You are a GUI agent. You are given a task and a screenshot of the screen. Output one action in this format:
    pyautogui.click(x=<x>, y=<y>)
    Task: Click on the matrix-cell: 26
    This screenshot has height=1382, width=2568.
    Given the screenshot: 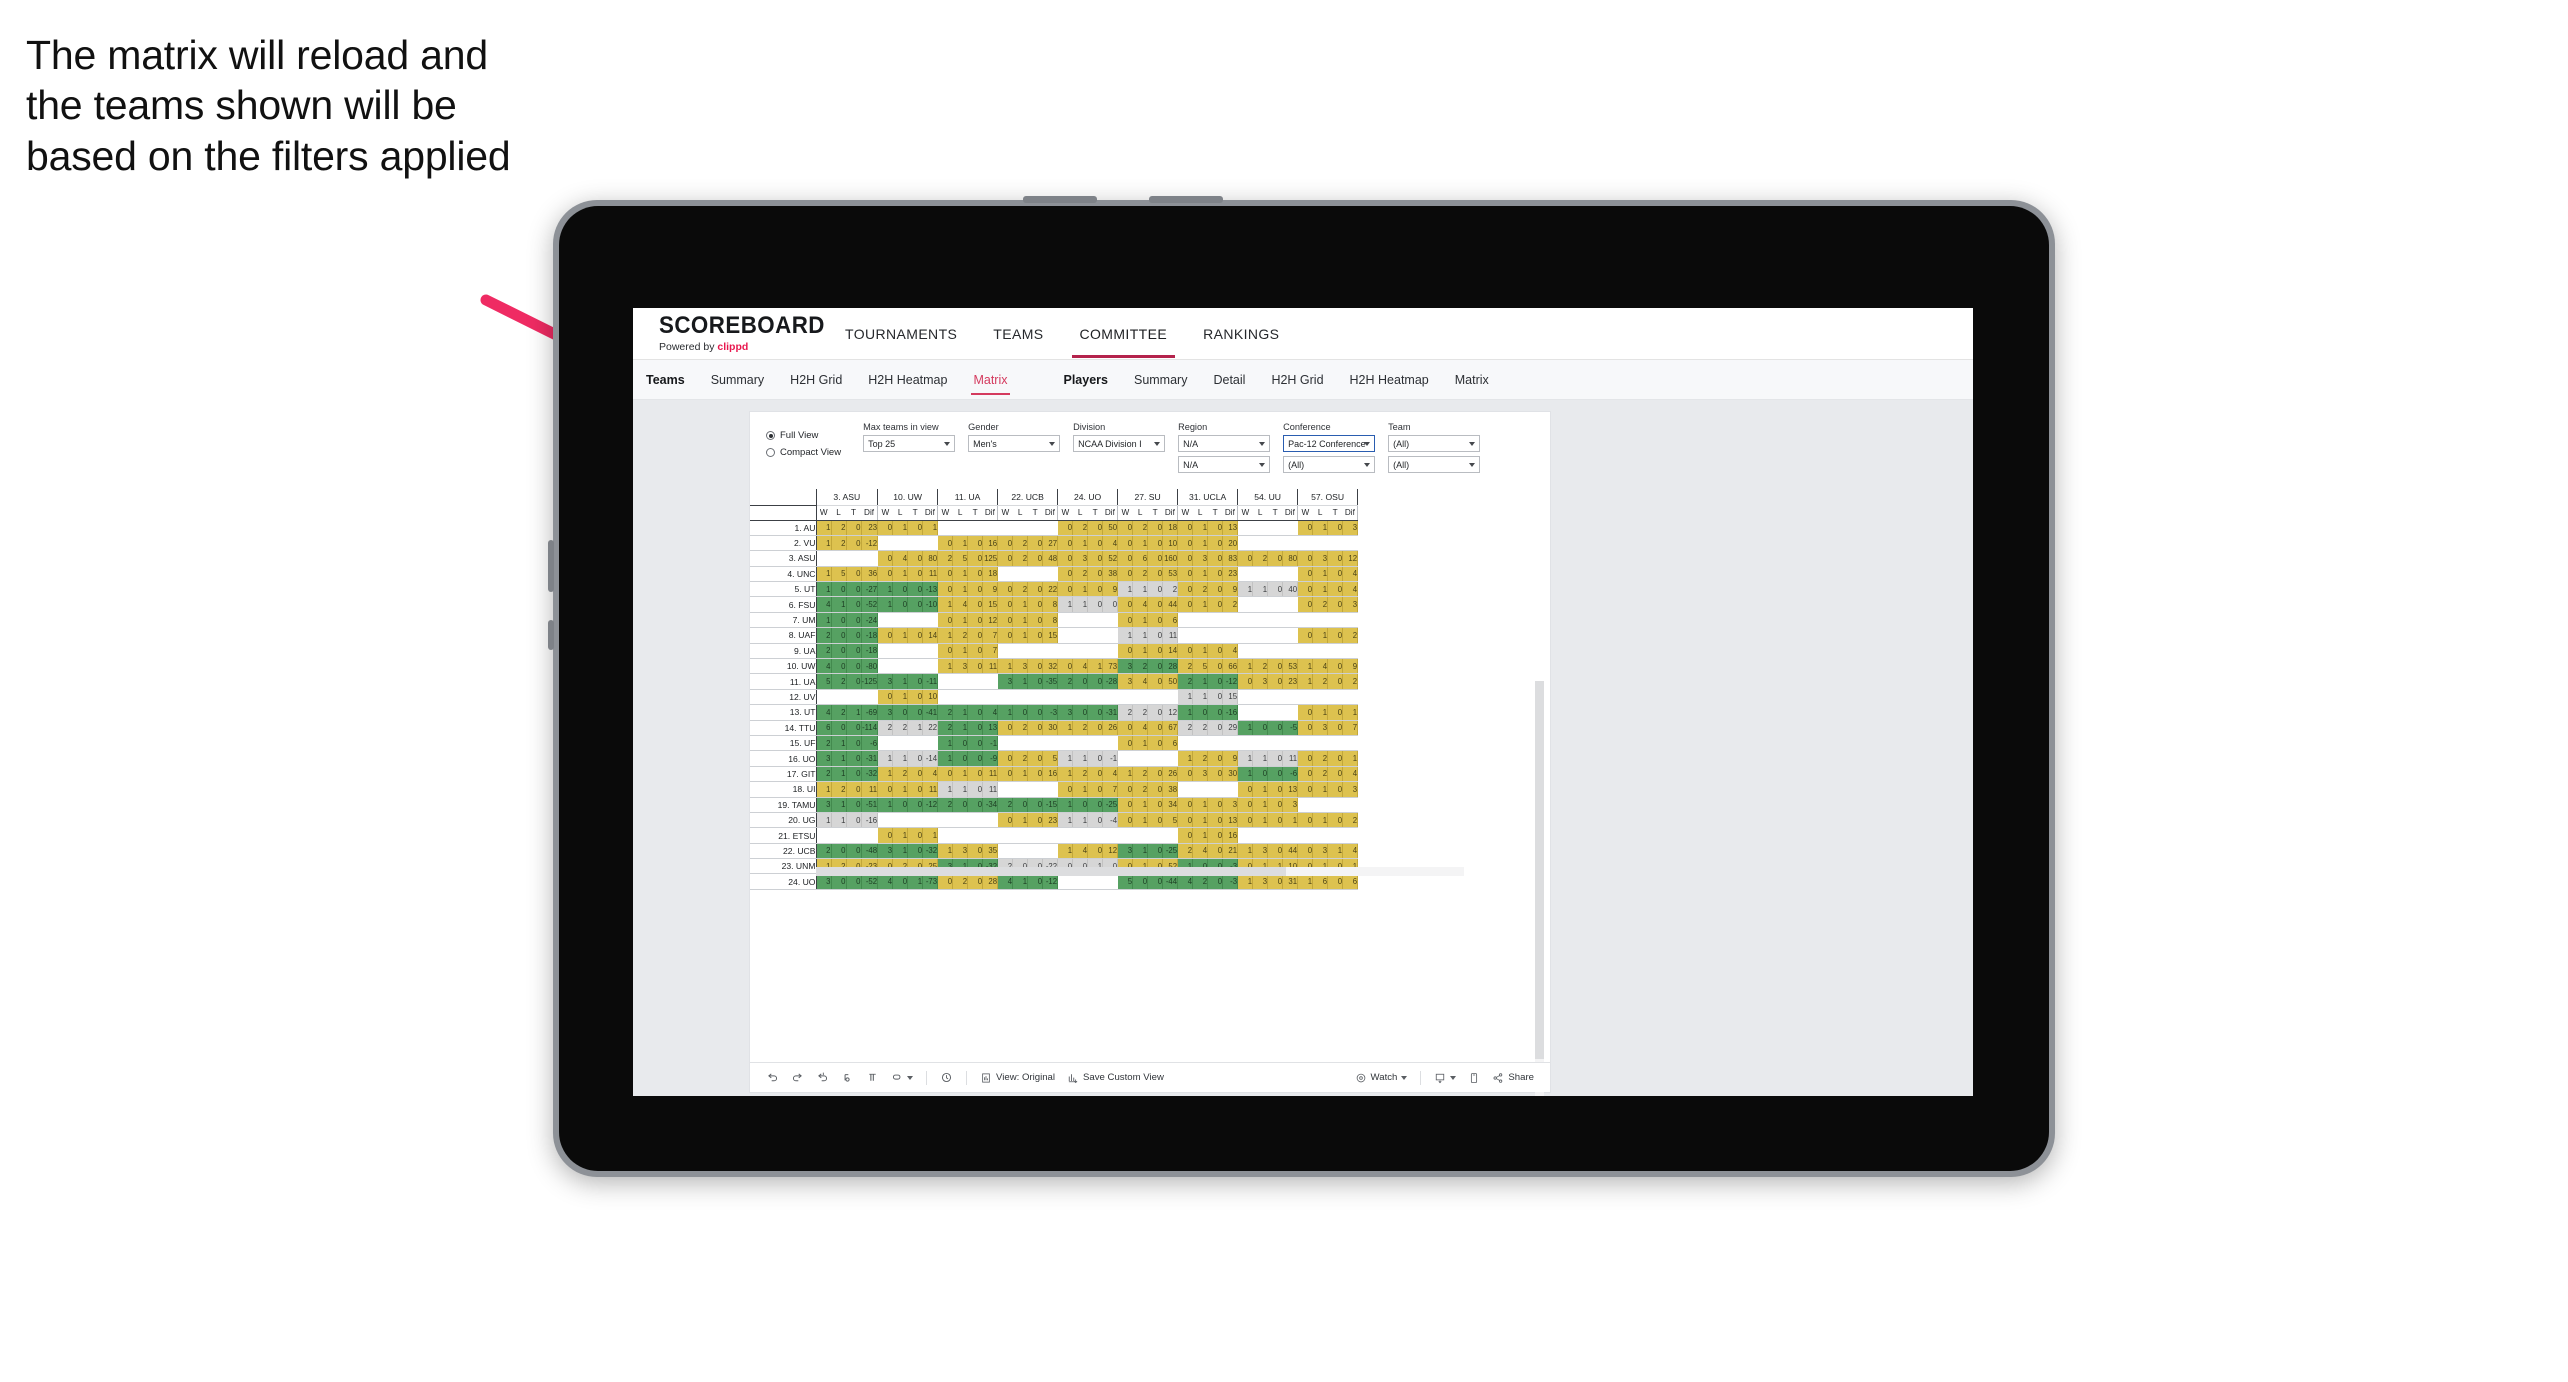 What is the action you would take?
    pyautogui.click(x=1110, y=728)
    